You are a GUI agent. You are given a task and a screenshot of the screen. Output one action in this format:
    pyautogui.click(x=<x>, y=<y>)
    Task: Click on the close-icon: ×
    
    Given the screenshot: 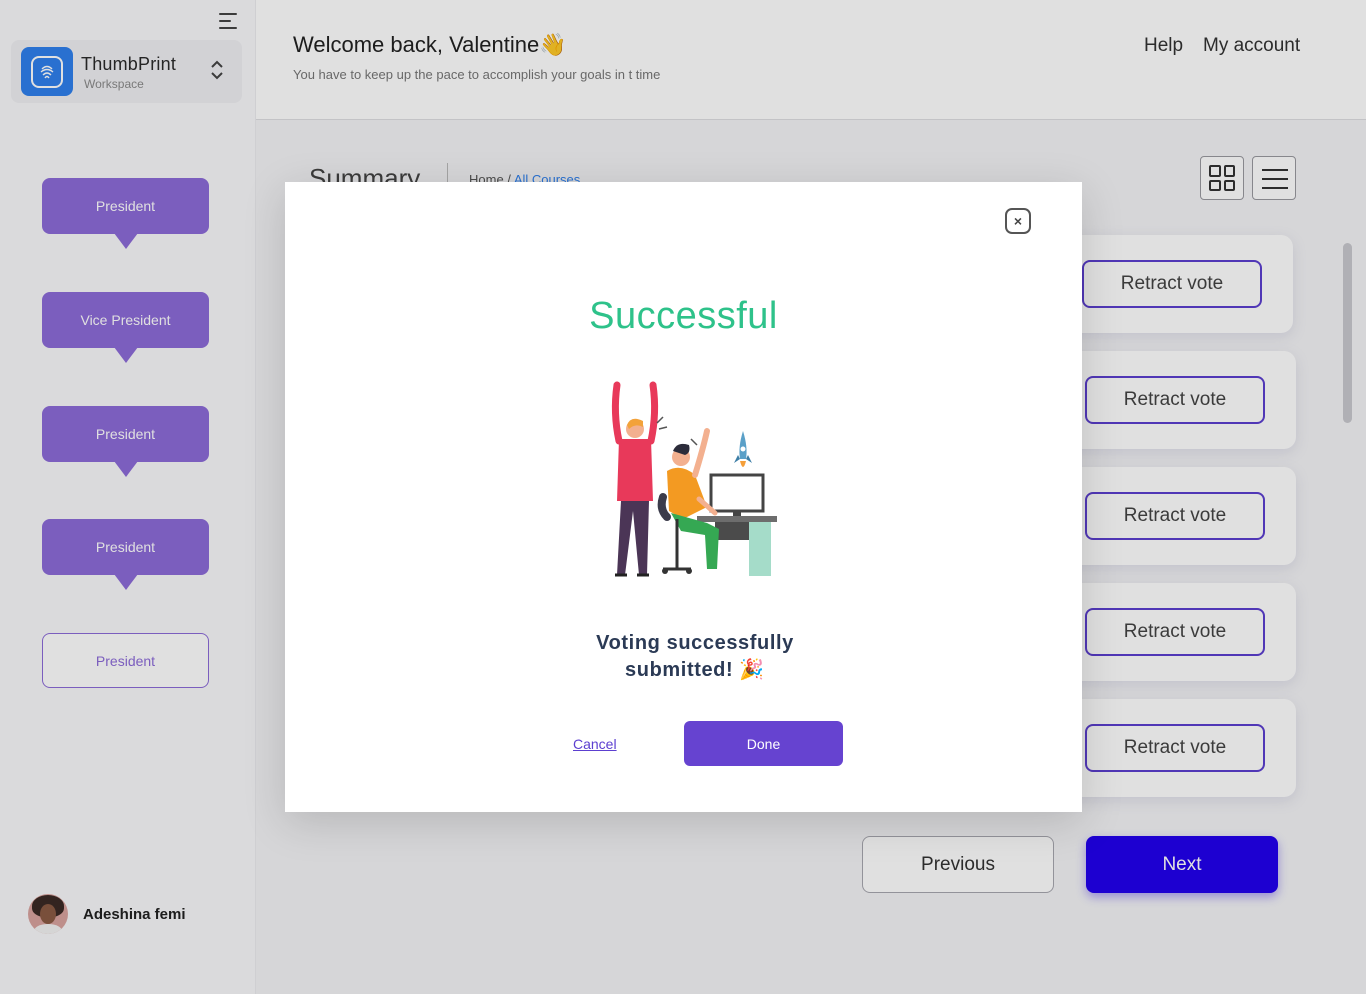 What is the action you would take?
    pyautogui.click(x=1018, y=221)
    